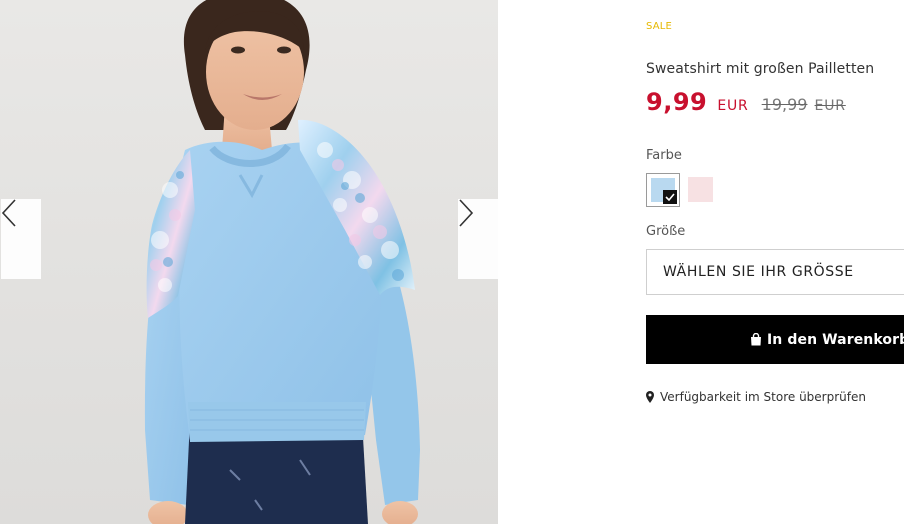 Image resolution: width=904 pixels, height=524 pixels. Describe the element at coordinates (8, 213) in the screenshot. I see `chevron-left-icon` at that location.